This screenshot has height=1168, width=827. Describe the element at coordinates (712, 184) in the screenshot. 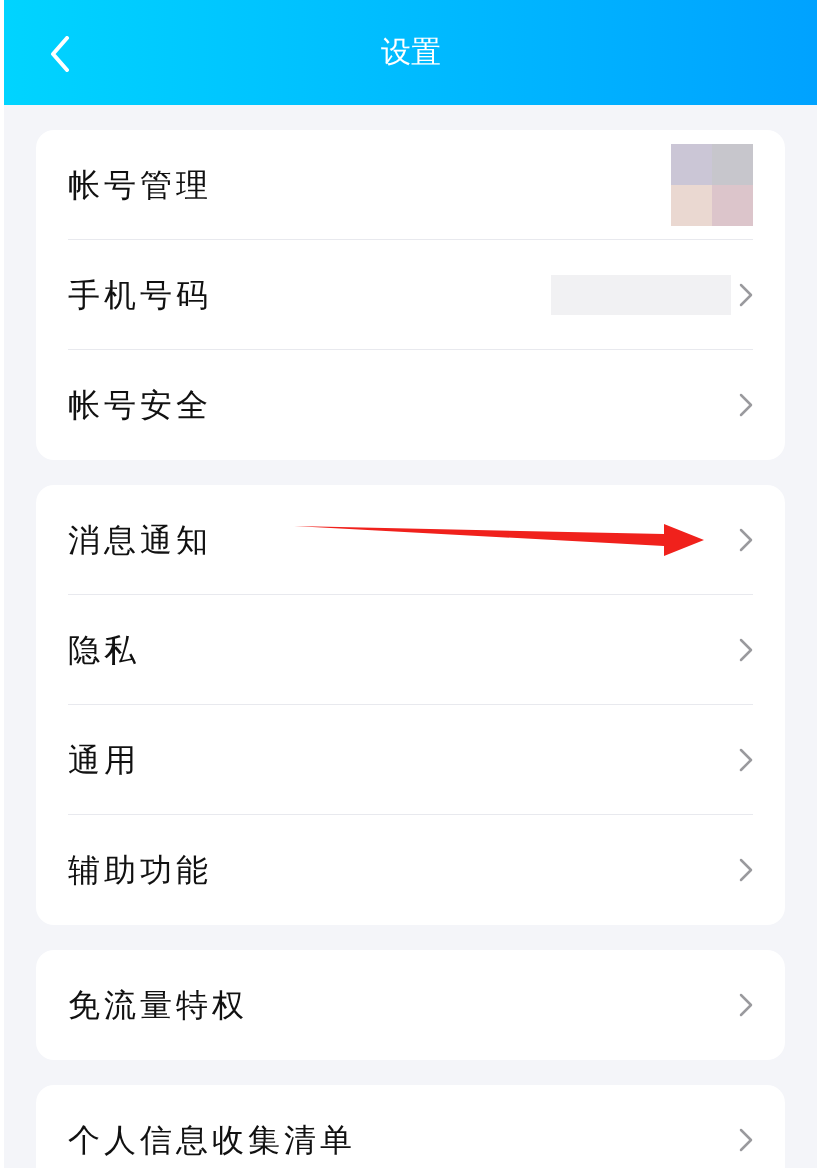

I see `avatar-mosaic-icon` at that location.